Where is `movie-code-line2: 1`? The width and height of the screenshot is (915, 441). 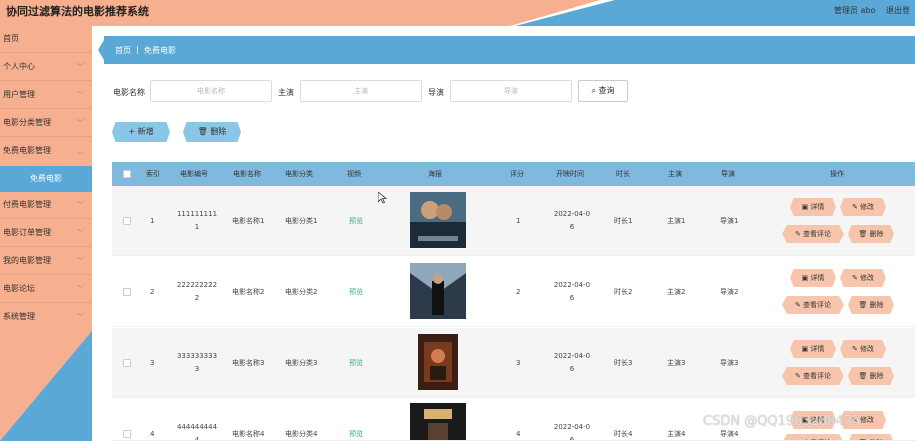
movie-code-line2: 1 is located at coordinates (197, 227).